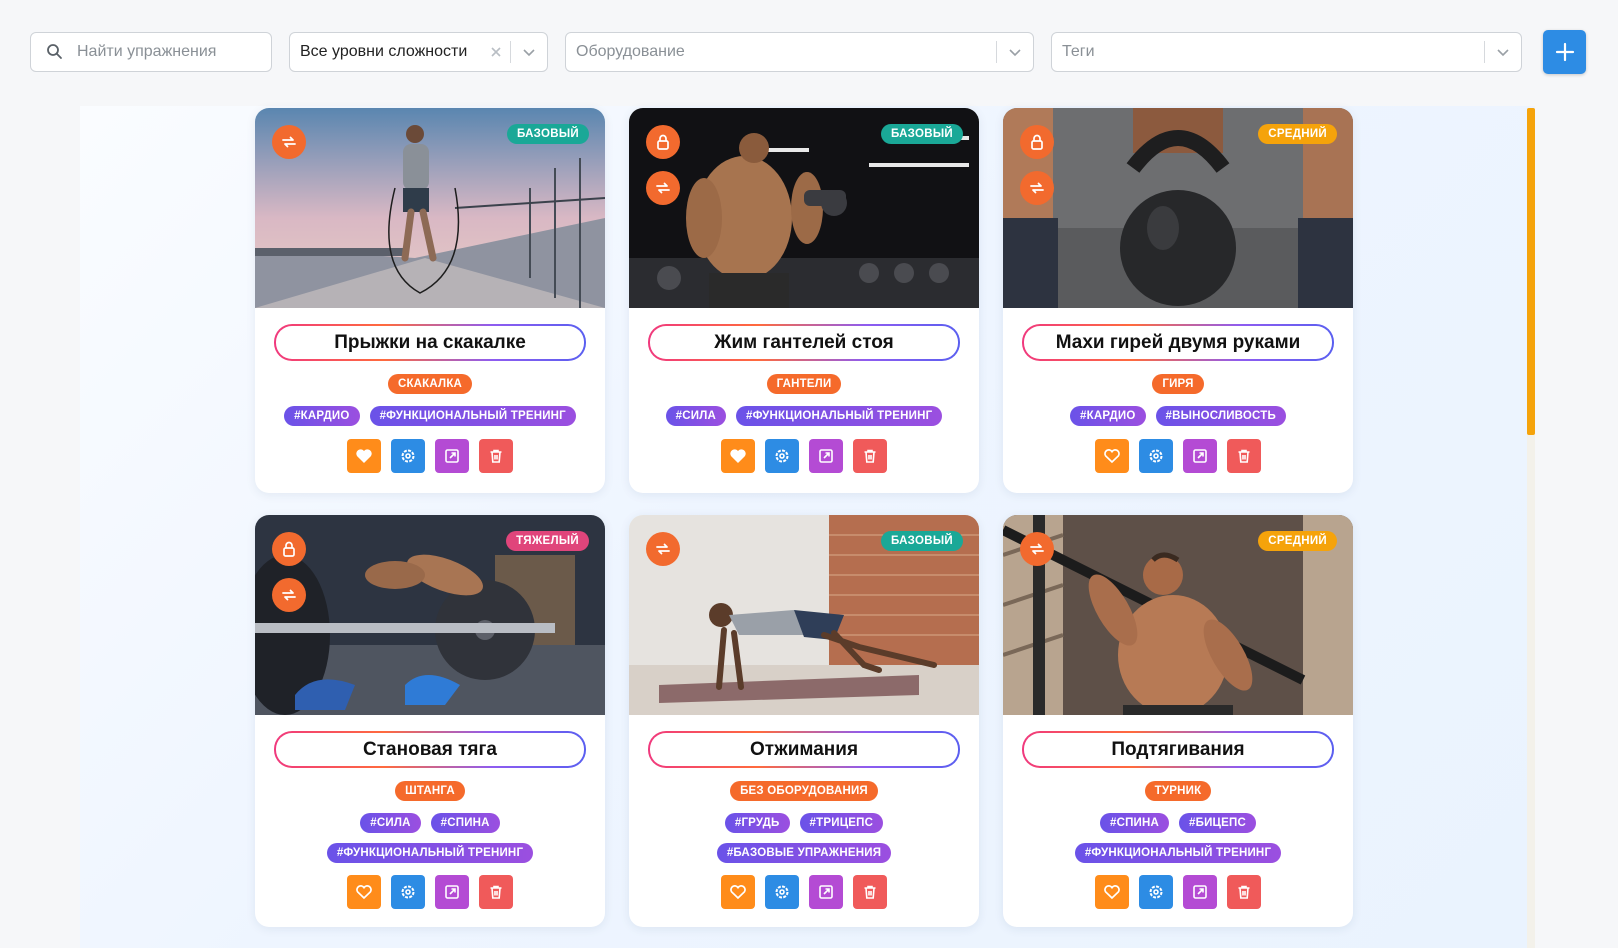 Image resolution: width=1618 pixels, height=948 pixels. I want to click on exercise-title: Махи гирей двумя руками, so click(1178, 342).